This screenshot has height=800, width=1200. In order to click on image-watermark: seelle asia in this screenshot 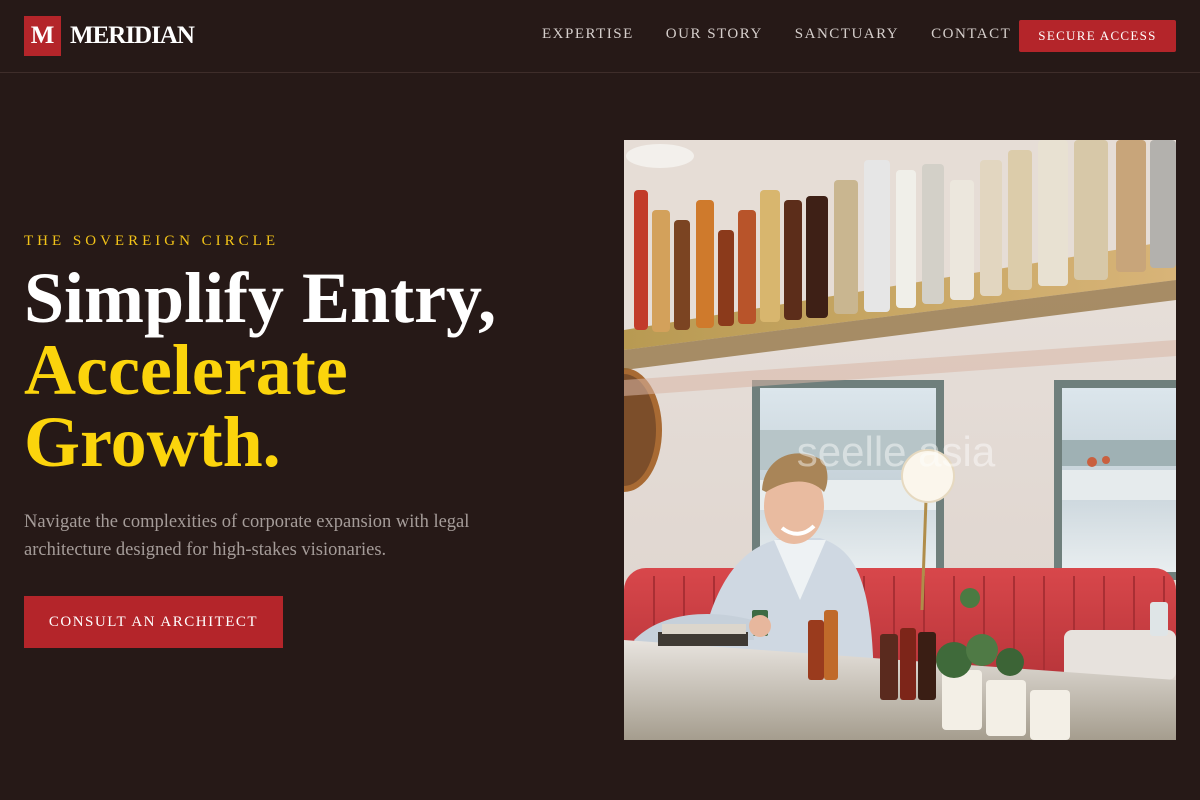, I will do `click(896, 451)`.